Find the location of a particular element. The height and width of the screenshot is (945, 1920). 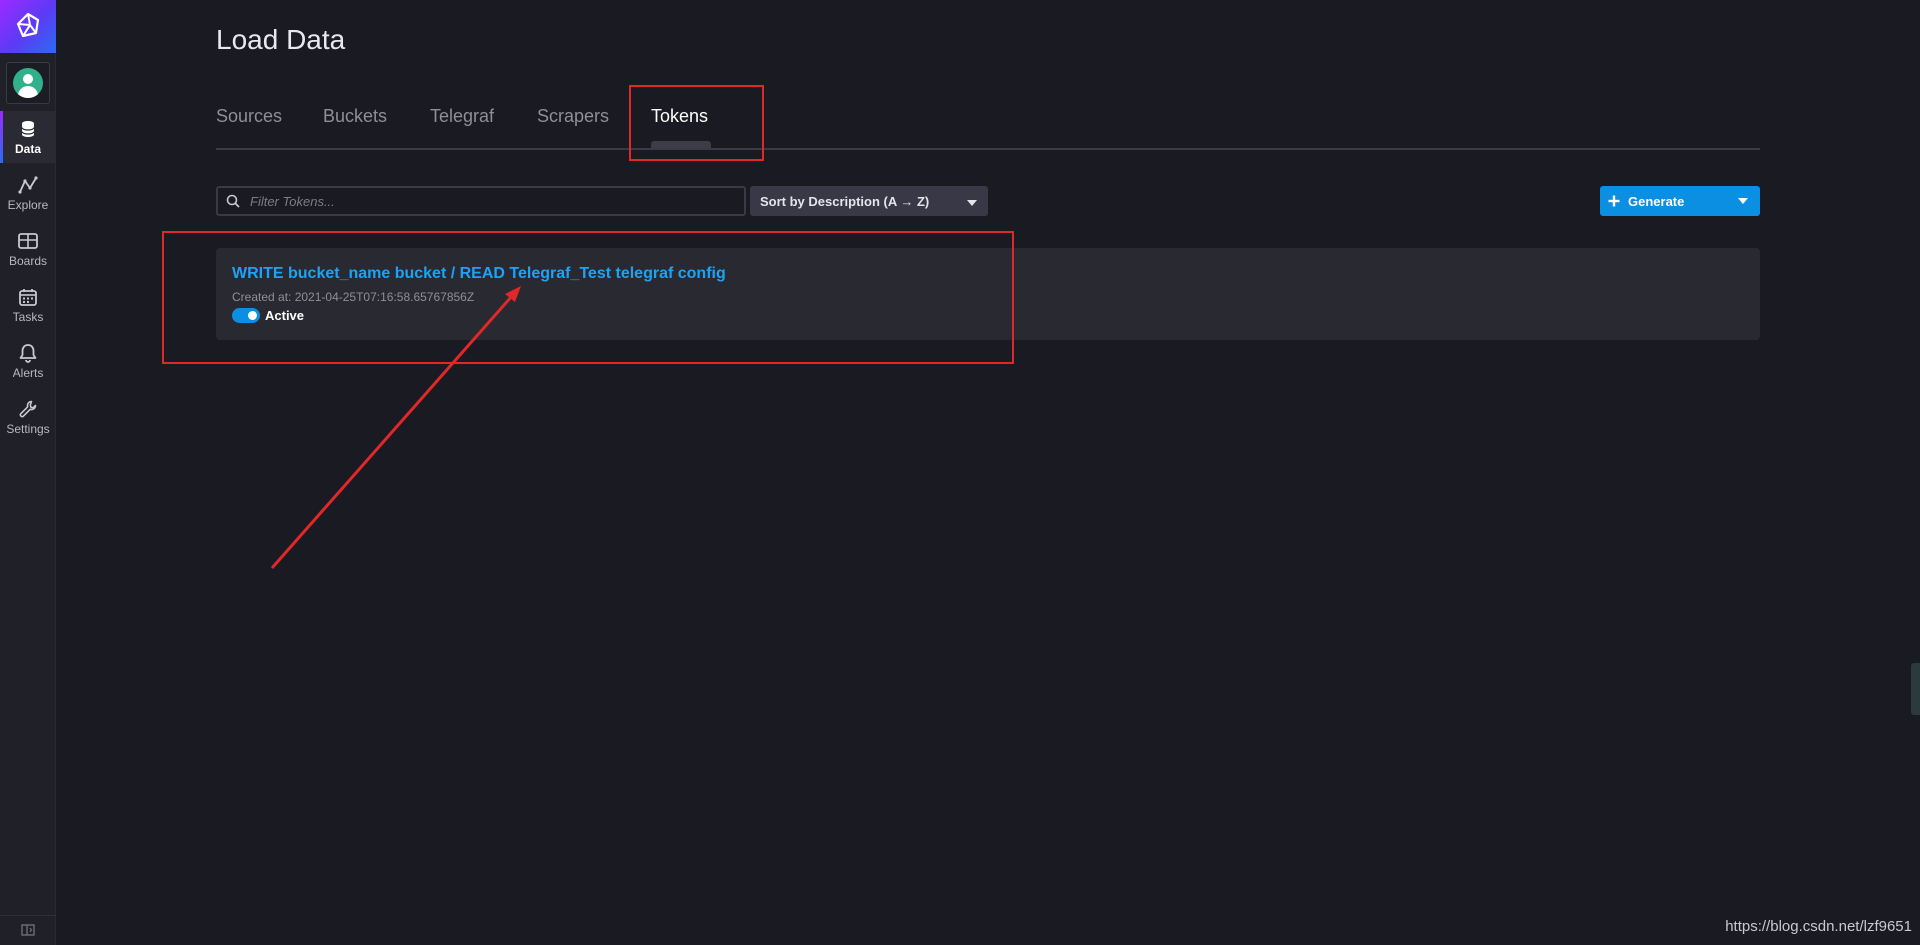

sidebar-collapse-icon is located at coordinates (28, 930).